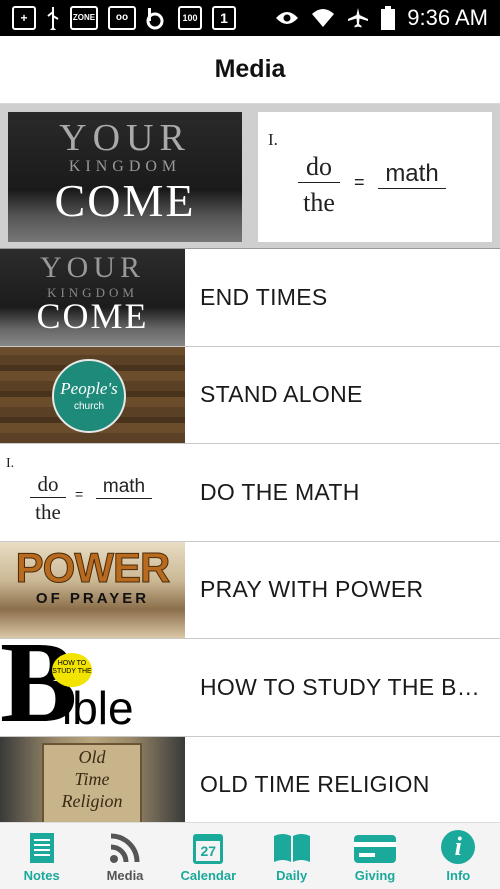 This screenshot has height=889, width=500. I want to click on voicemail-icon: oo, so click(122, 18).